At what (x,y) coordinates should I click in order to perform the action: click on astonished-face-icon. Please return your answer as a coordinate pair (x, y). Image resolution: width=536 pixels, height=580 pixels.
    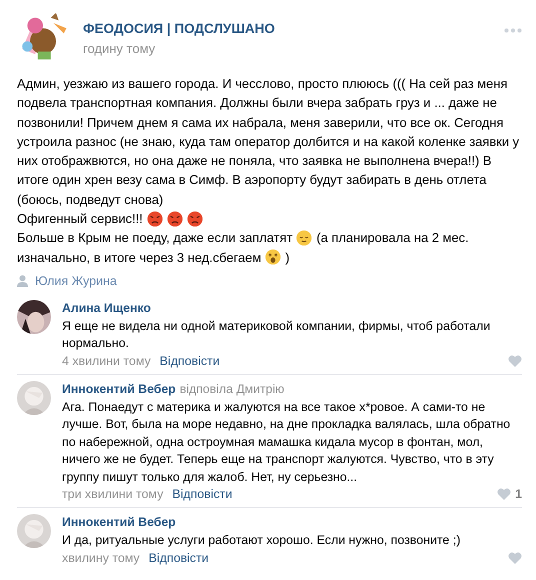
    Looking at the image, I should click on (273, 257).